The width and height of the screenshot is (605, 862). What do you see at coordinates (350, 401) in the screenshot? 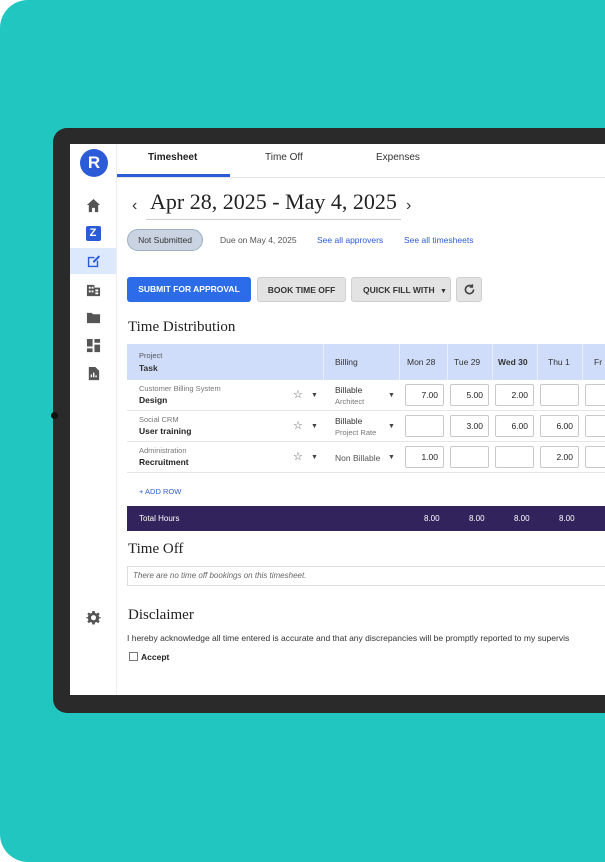
I see `row-billing-role: Architect` at bounding box center [350, 401].